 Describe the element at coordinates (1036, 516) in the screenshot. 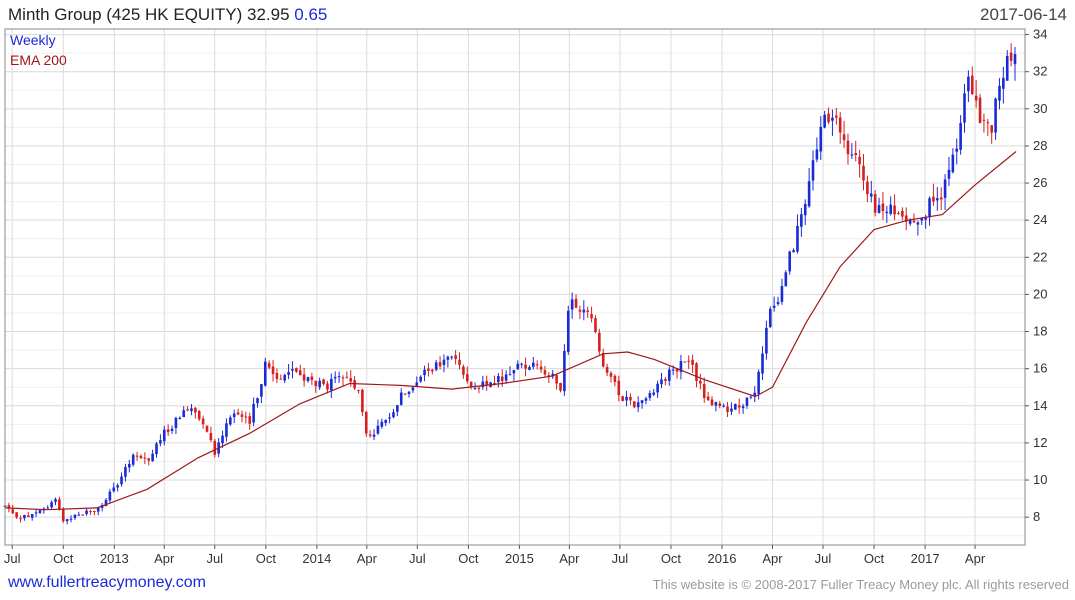

I see `y-tick-label: 8` at that location.